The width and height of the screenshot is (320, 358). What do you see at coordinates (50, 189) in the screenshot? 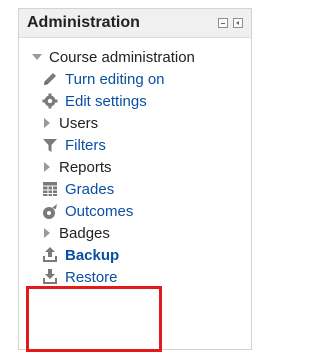
I see `grid-icon` at bounding box center [50, 189].